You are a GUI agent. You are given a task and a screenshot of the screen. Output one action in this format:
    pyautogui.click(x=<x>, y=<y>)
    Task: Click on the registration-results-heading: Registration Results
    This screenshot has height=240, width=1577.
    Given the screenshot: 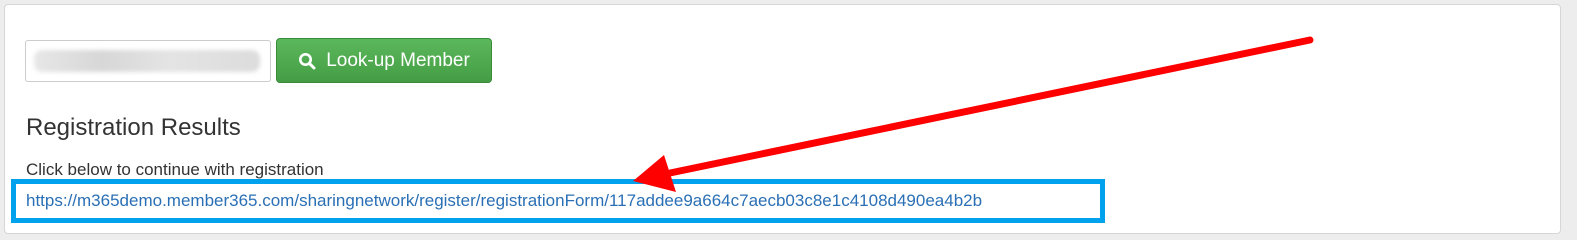 What is the action you would take?
    pyautogui.click(x=133, y=127)
    